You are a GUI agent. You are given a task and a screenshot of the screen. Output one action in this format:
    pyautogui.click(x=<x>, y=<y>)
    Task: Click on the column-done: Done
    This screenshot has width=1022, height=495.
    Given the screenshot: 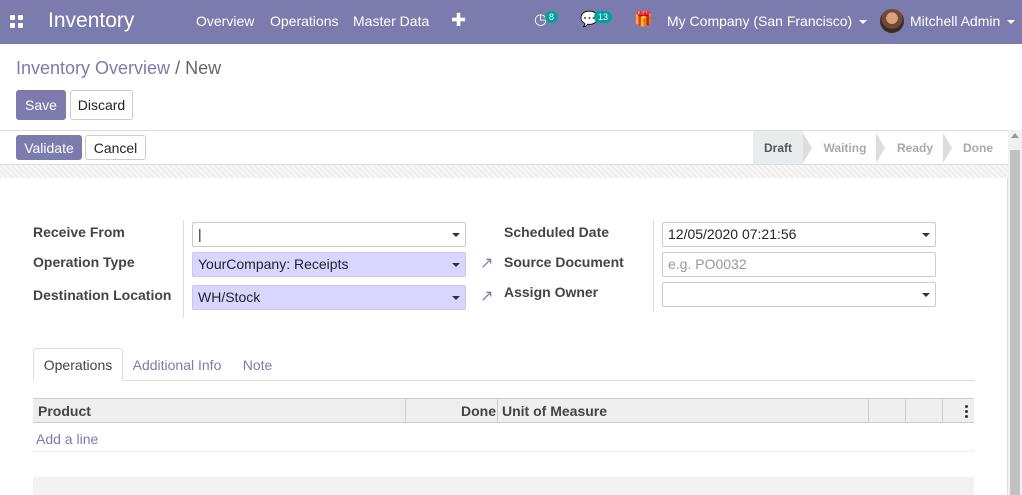 What is the action you would take?
    pyautogui.click(x=478, y=411)
    